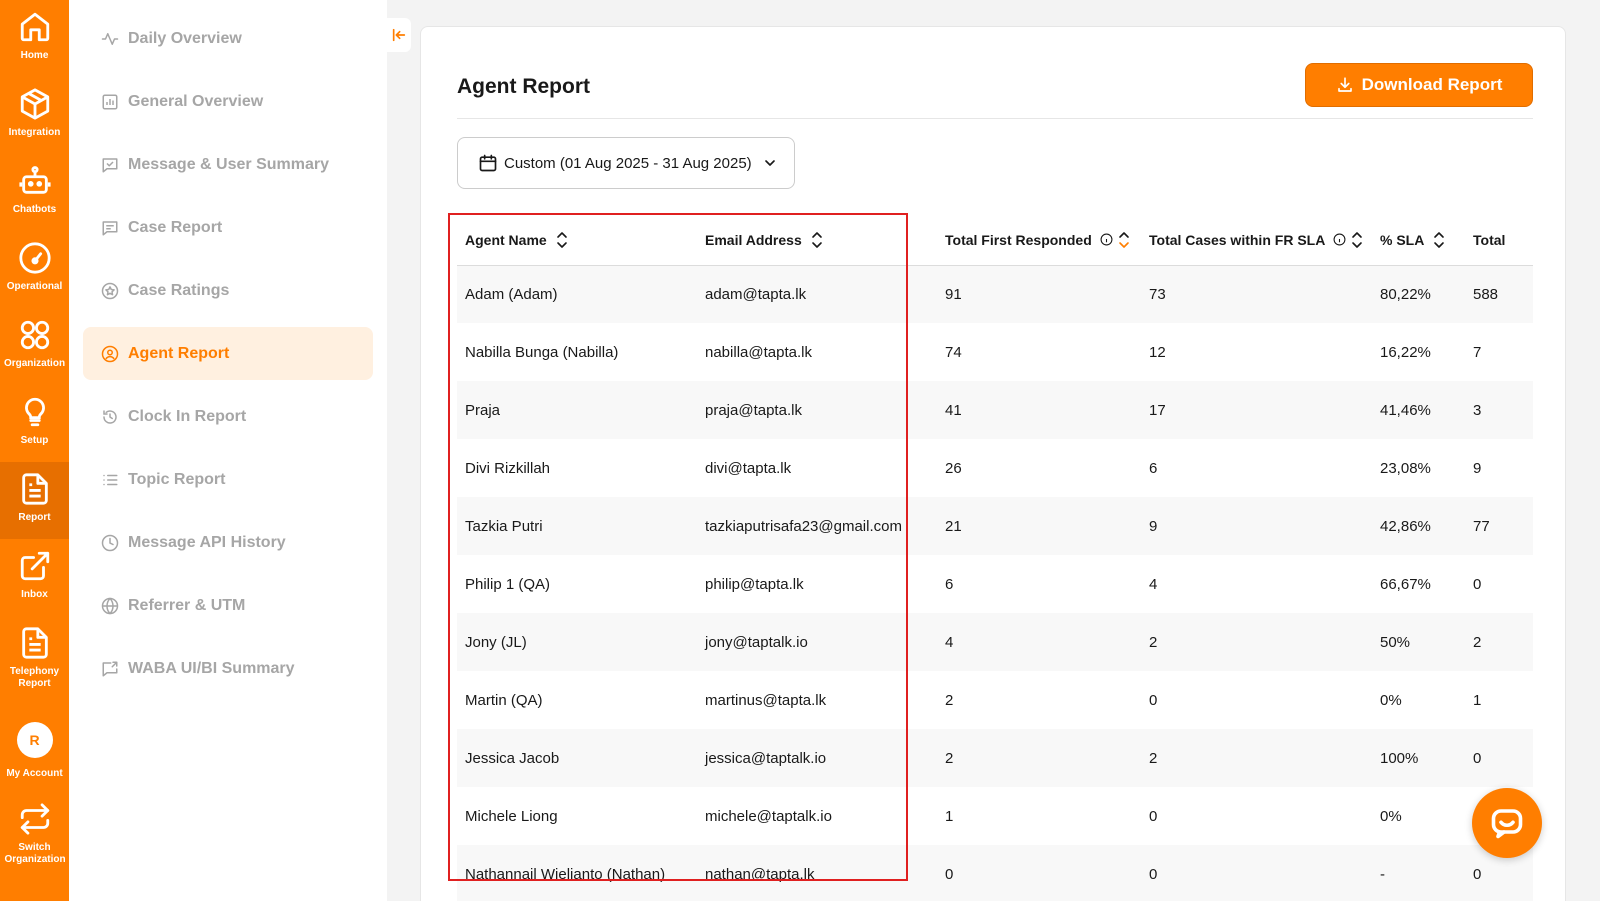 The width and height of the screenshot is (1600, 901). I want to click on subnav-label: Topic Report, so click(177, 479).